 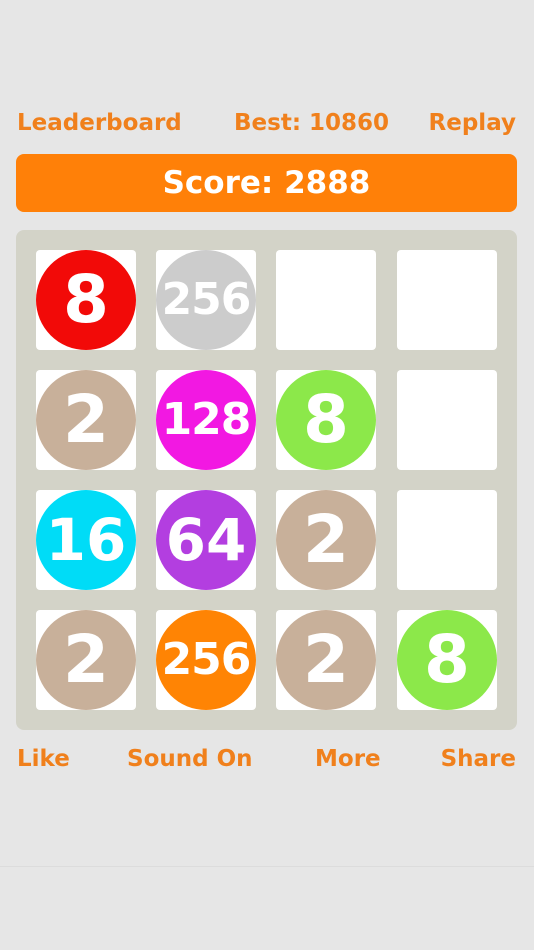 I want to click on more-button: More, so click(x=348, y=759).